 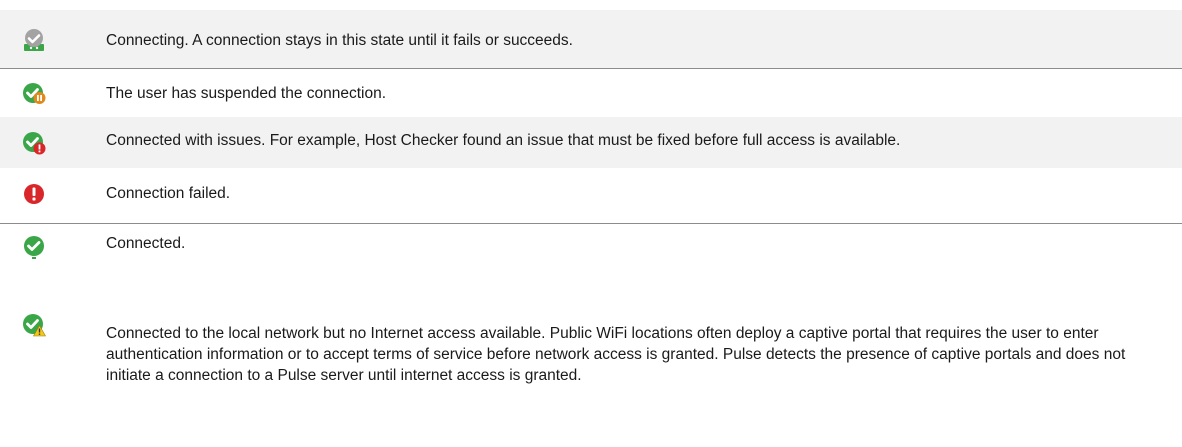 What do you see at coordinates (591, 93) in the screenshot?
I see `status-row-suspended: The user has suspended the connection.` at bounding box center [591, 93].